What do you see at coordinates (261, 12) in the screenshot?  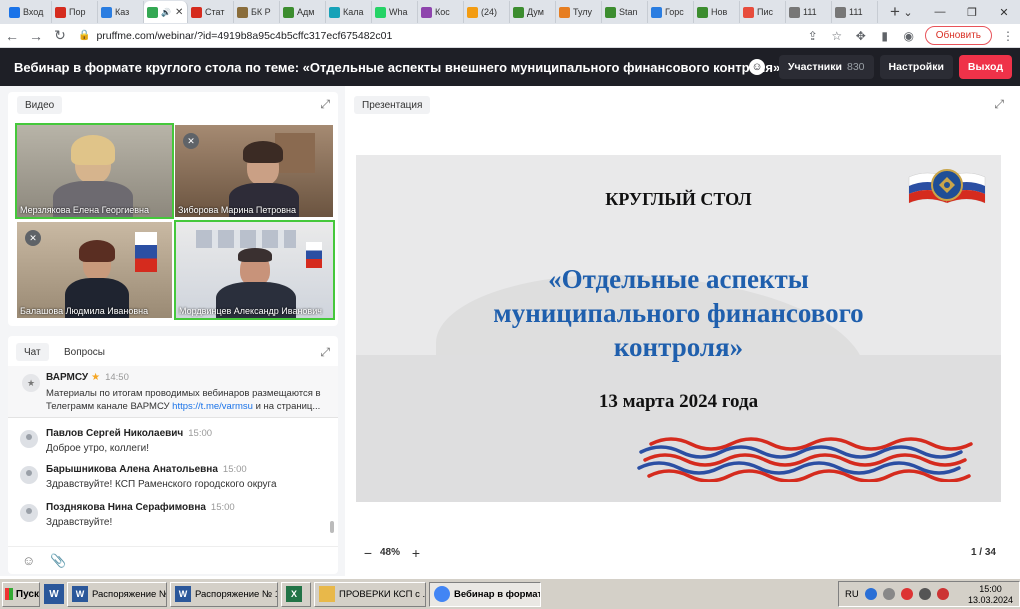 I see `tab-label: БК Р` at bounding box center [261, 12].